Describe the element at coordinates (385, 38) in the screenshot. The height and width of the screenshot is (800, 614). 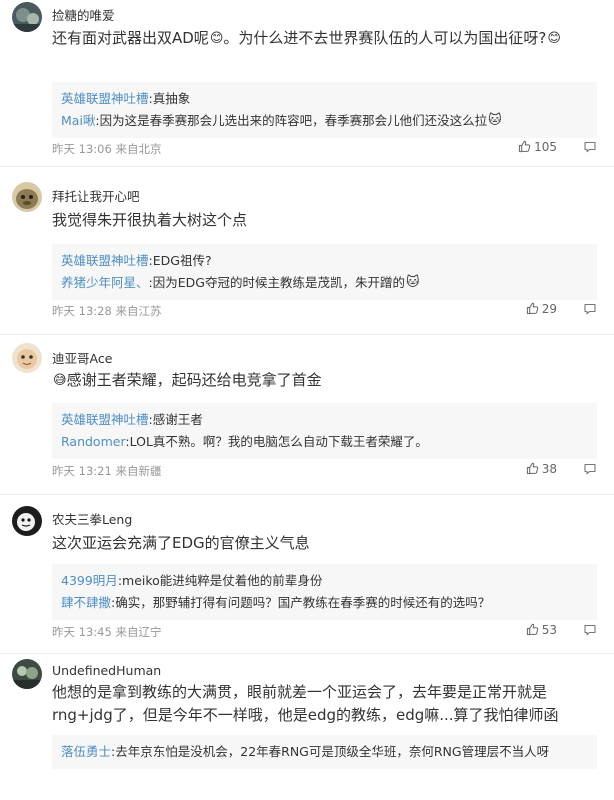
I see `comment-text-part: 。为什么进不去世界赛队伍的人可以为国出征呀?` at that location.